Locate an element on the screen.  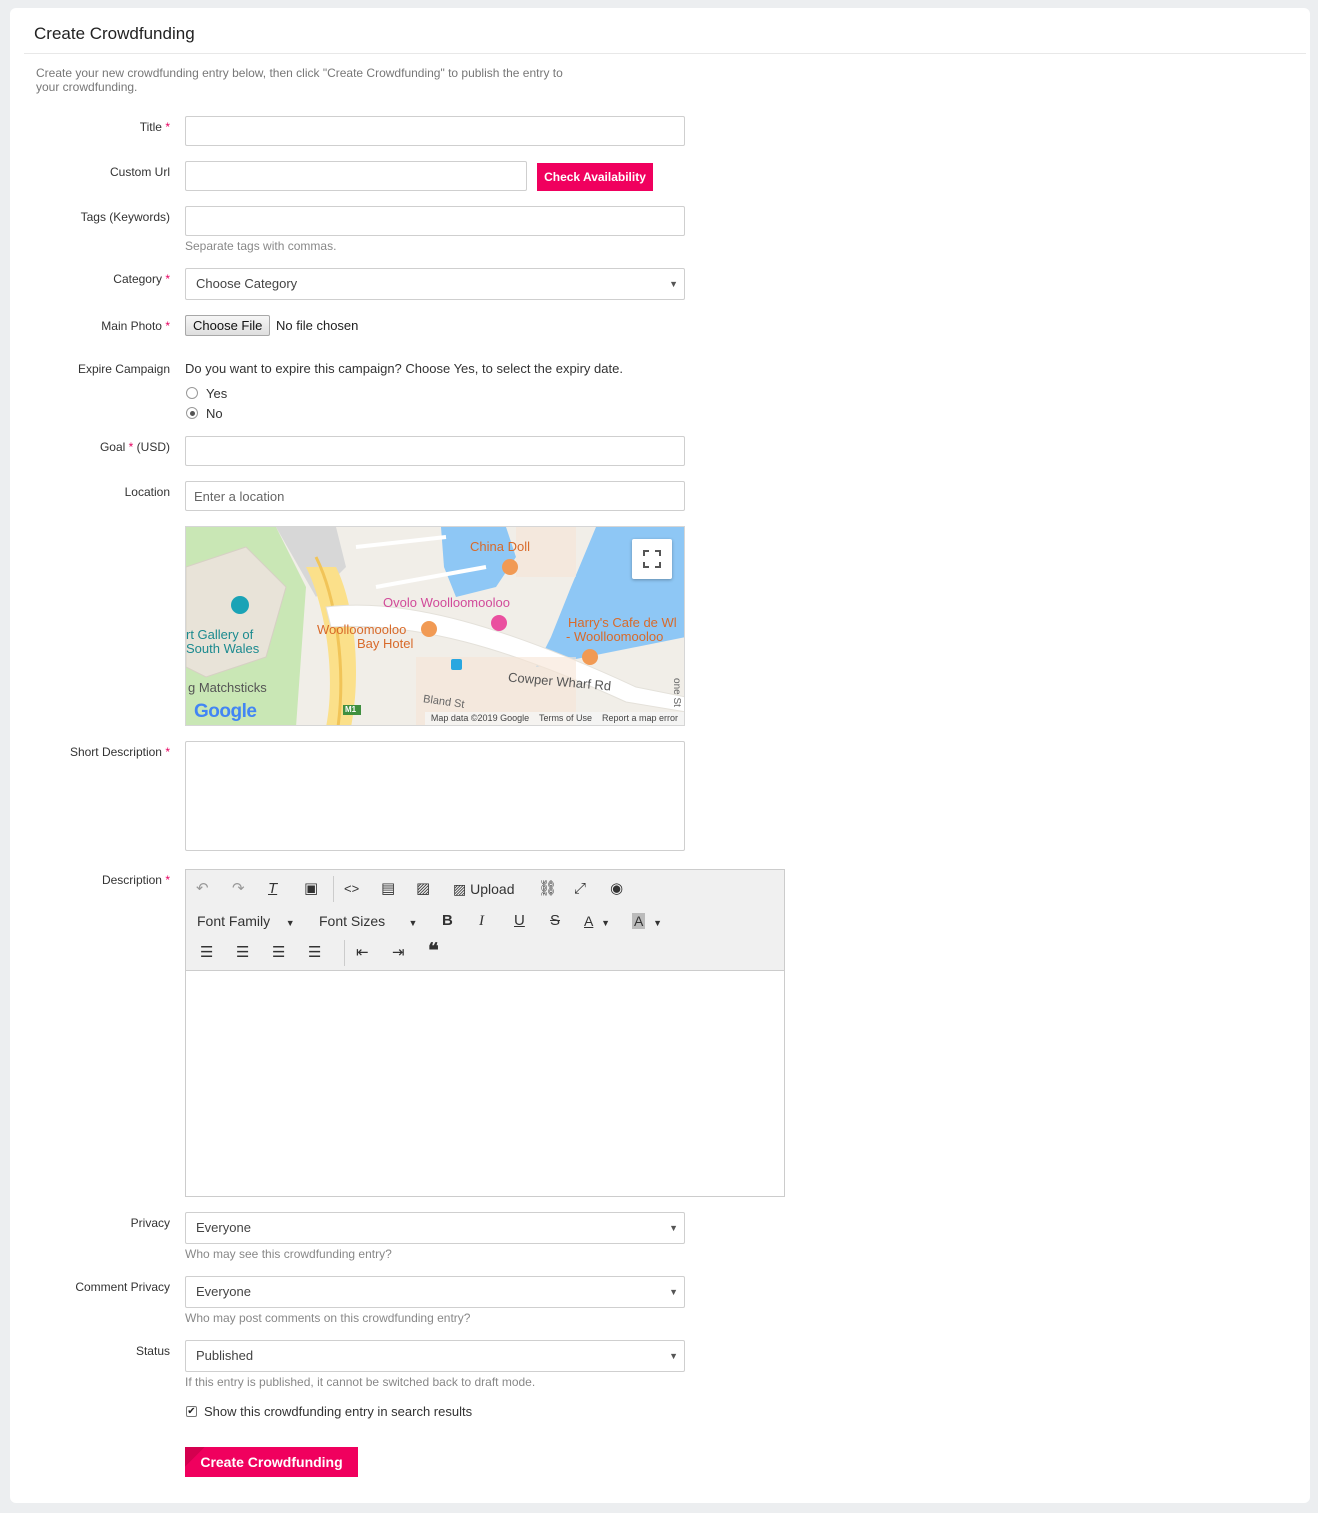
strikethrough-icon: S is located at coordinates (555, 921).